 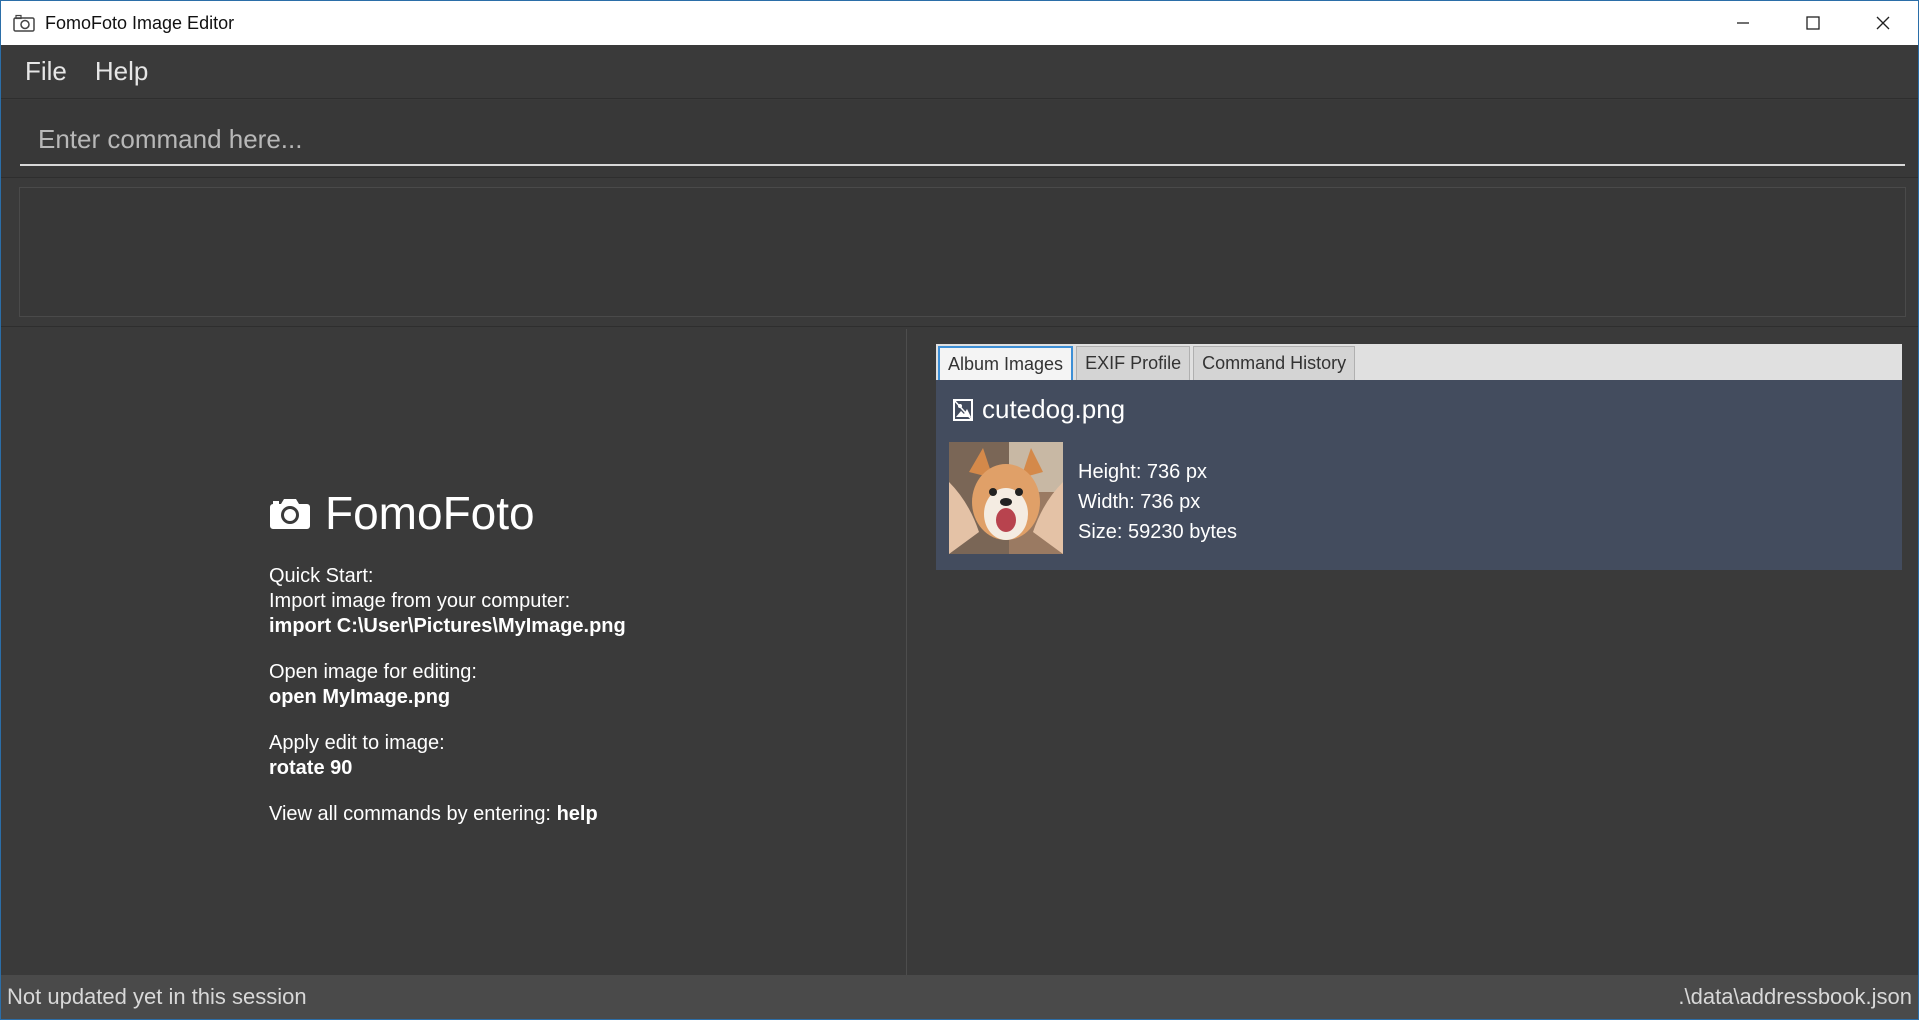 What do you see at coordinates (447, 626) in the screenshot?
I see `import-command: import C:\User\Pictures\MyImage.png` at bounding box center [447, 626].